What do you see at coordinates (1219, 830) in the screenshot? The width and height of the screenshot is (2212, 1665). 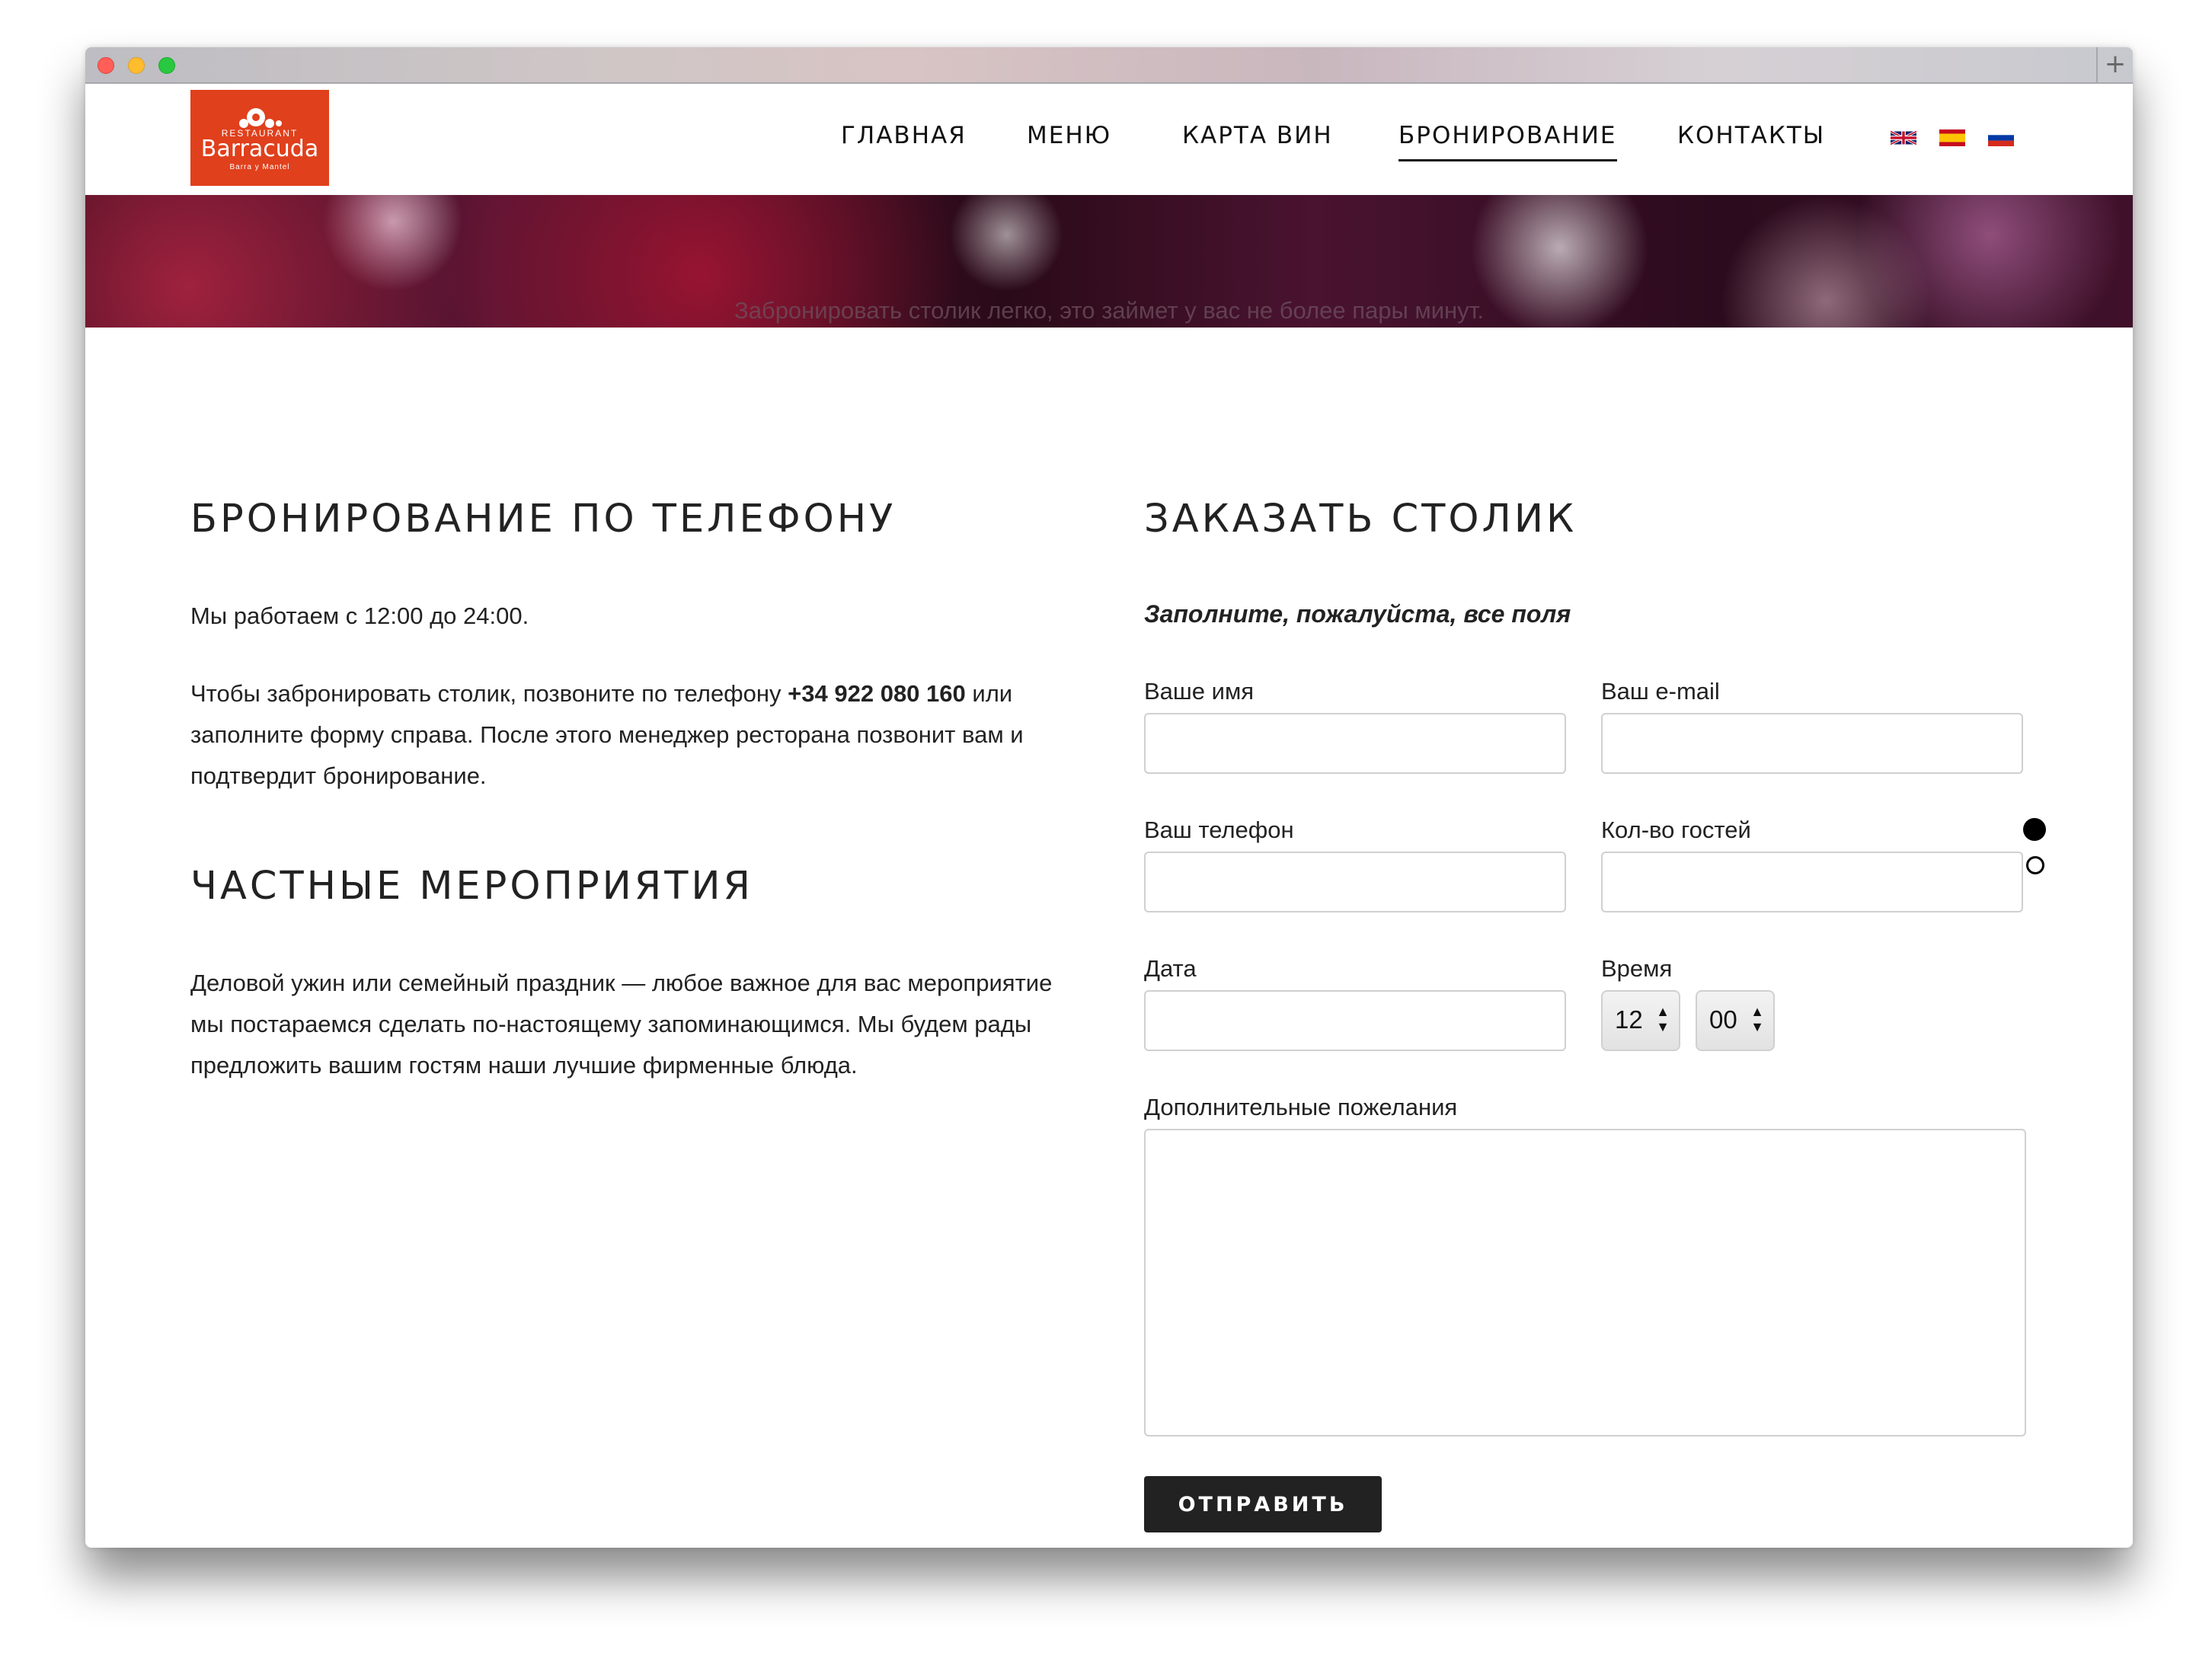 I see `phone-label: Ваш телефон` at bounding box center [1219, 830].